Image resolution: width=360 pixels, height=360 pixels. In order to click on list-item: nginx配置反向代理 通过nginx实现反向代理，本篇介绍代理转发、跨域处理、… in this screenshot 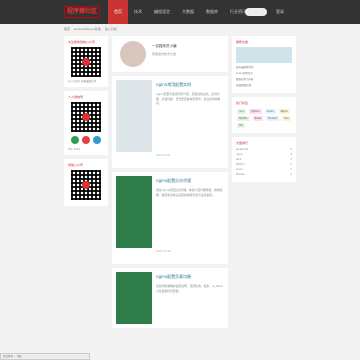, I will do `click(170, 218)`.